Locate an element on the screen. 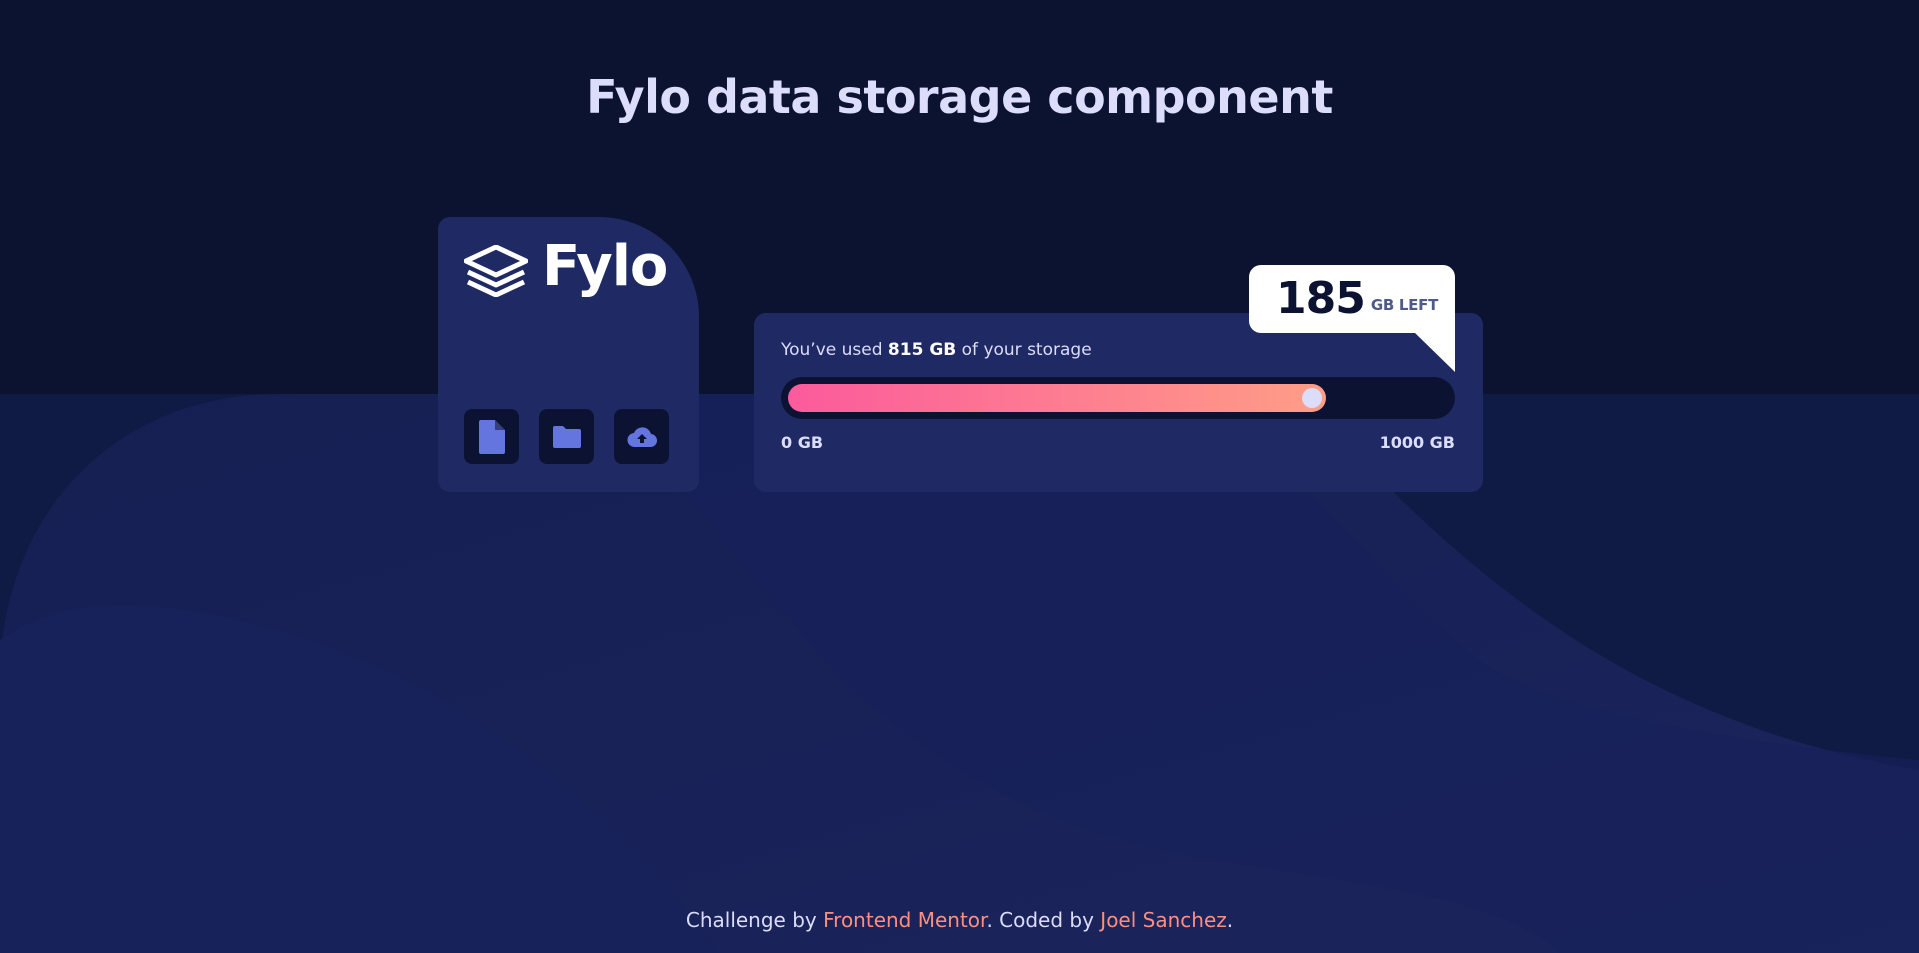  folder-button is located at coordinates (566, 436).